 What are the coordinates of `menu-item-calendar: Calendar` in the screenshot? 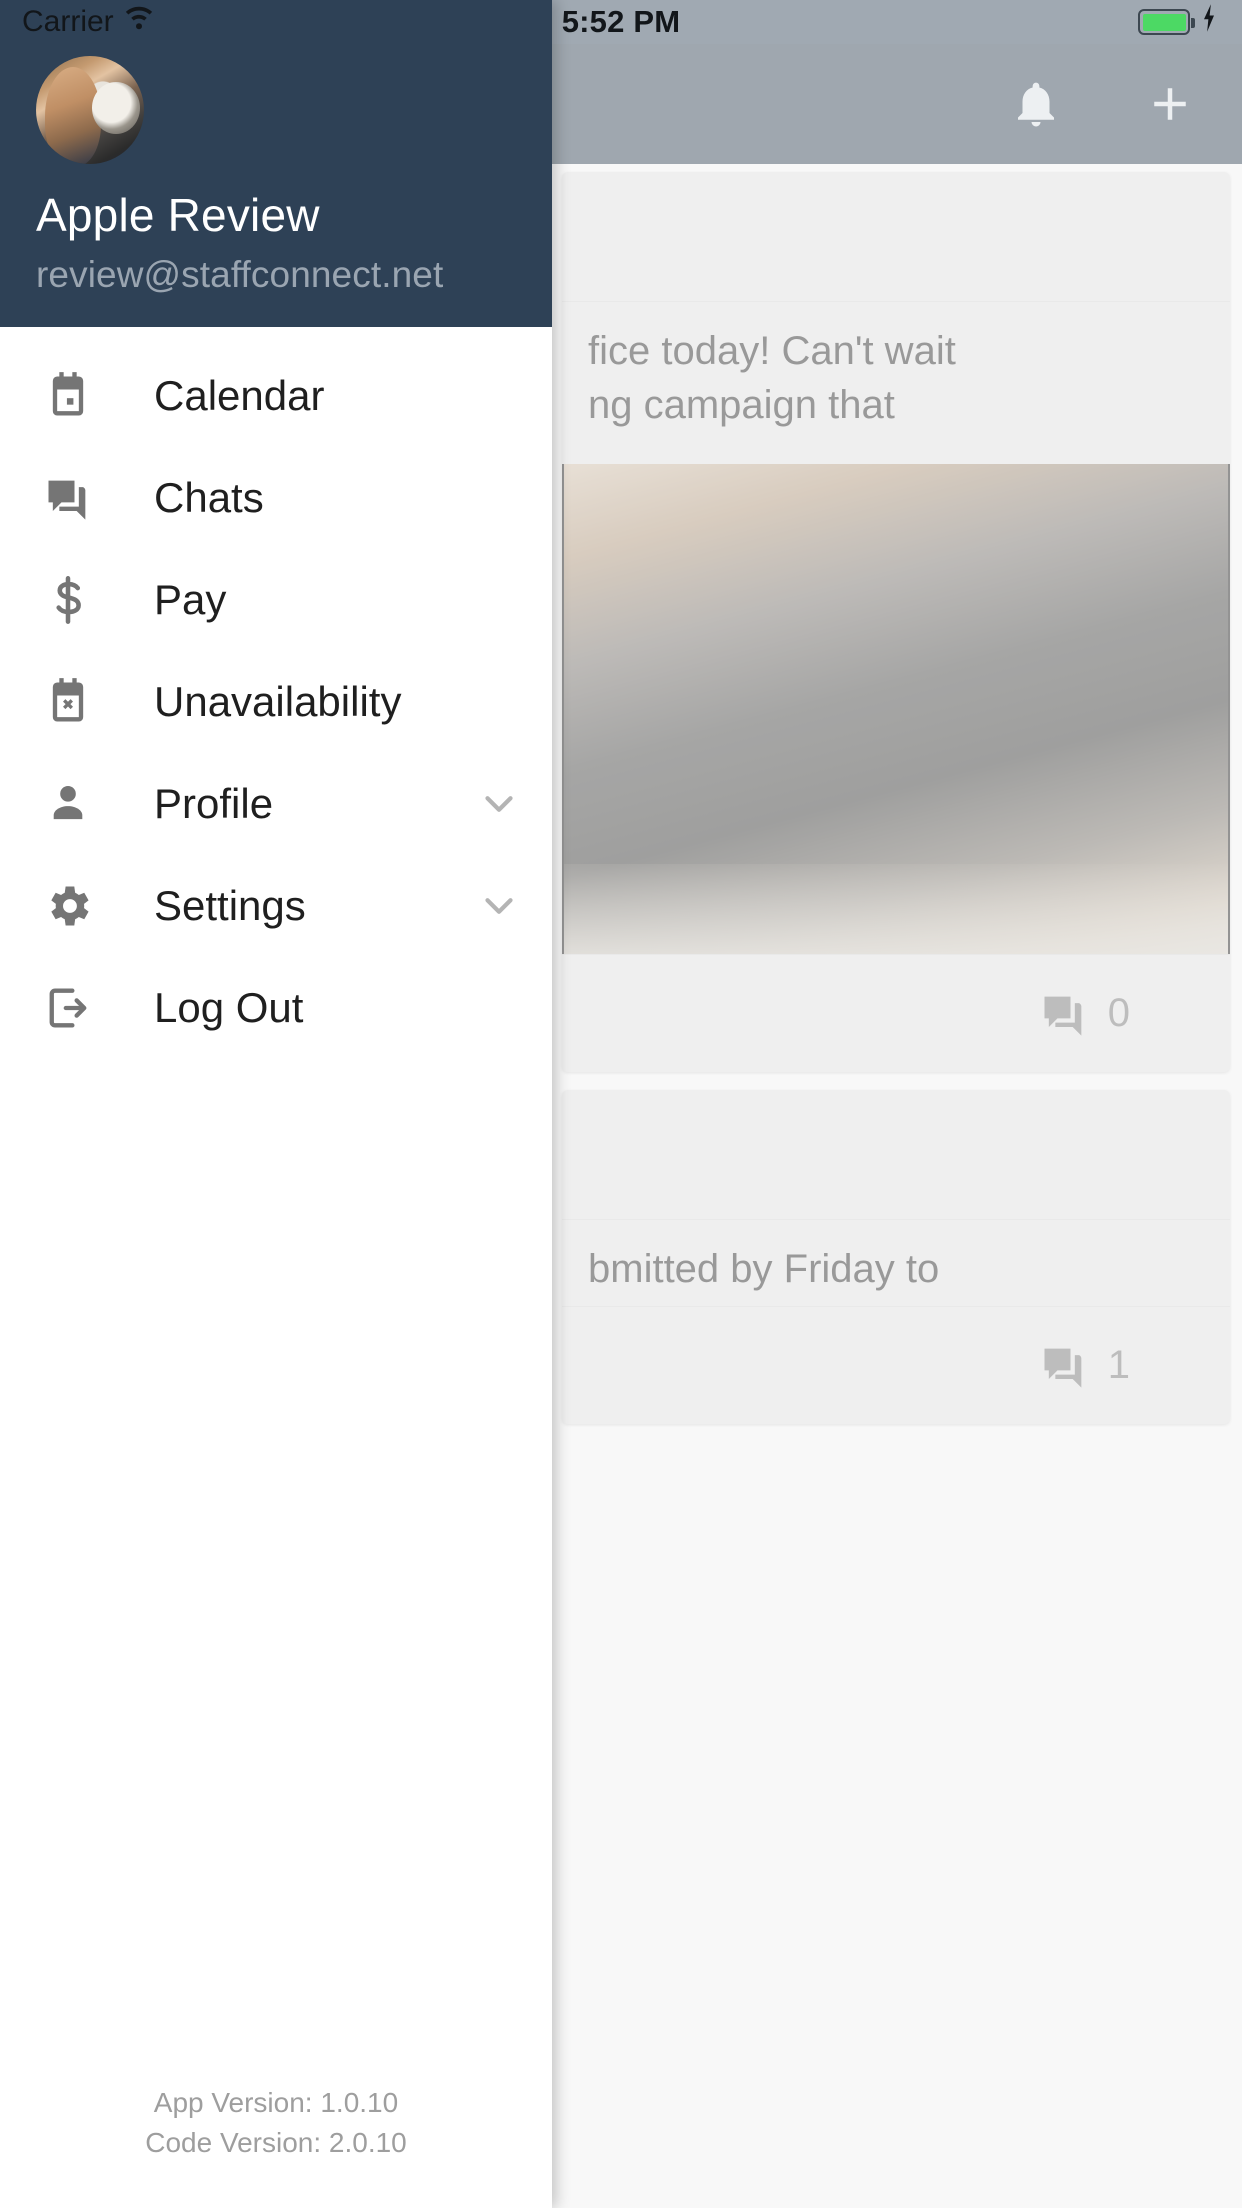 It's located at (276, 396).